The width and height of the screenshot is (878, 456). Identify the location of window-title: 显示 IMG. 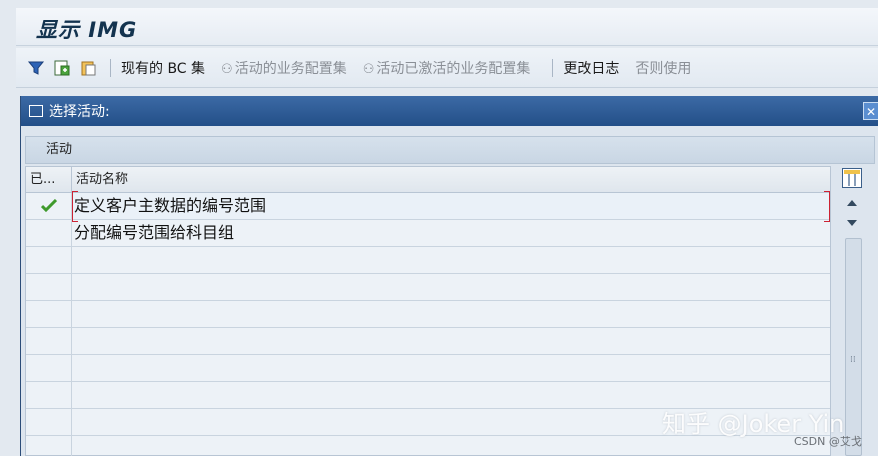
(87, 30).